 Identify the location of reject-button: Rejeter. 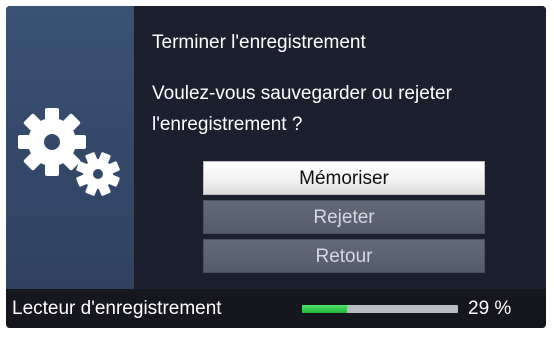
(344, 217).